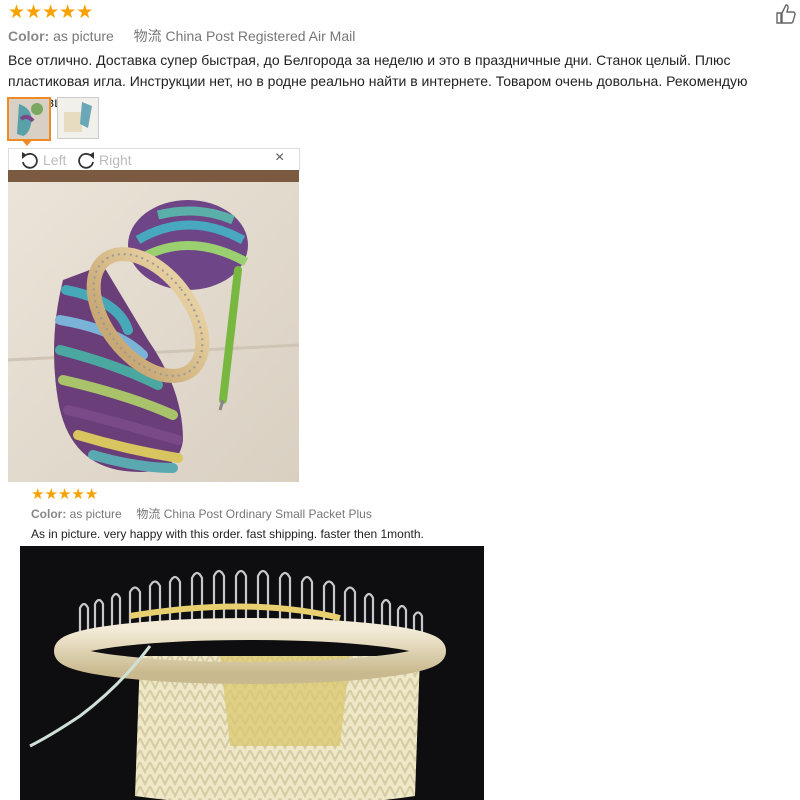  I want to click on shipping-value: China Post Registered Air Mail, so click(260, 36).